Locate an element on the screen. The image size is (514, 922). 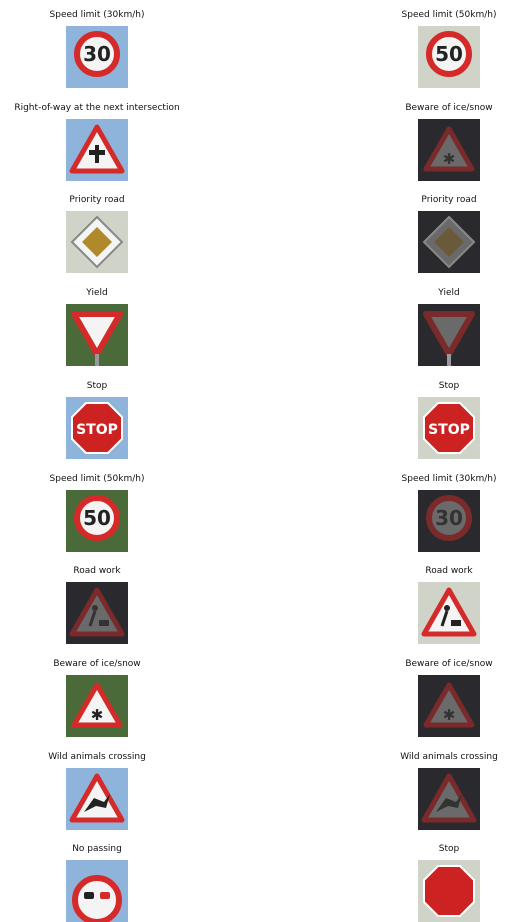
right-of-way-sign-image is located at coordinates (97, 149).